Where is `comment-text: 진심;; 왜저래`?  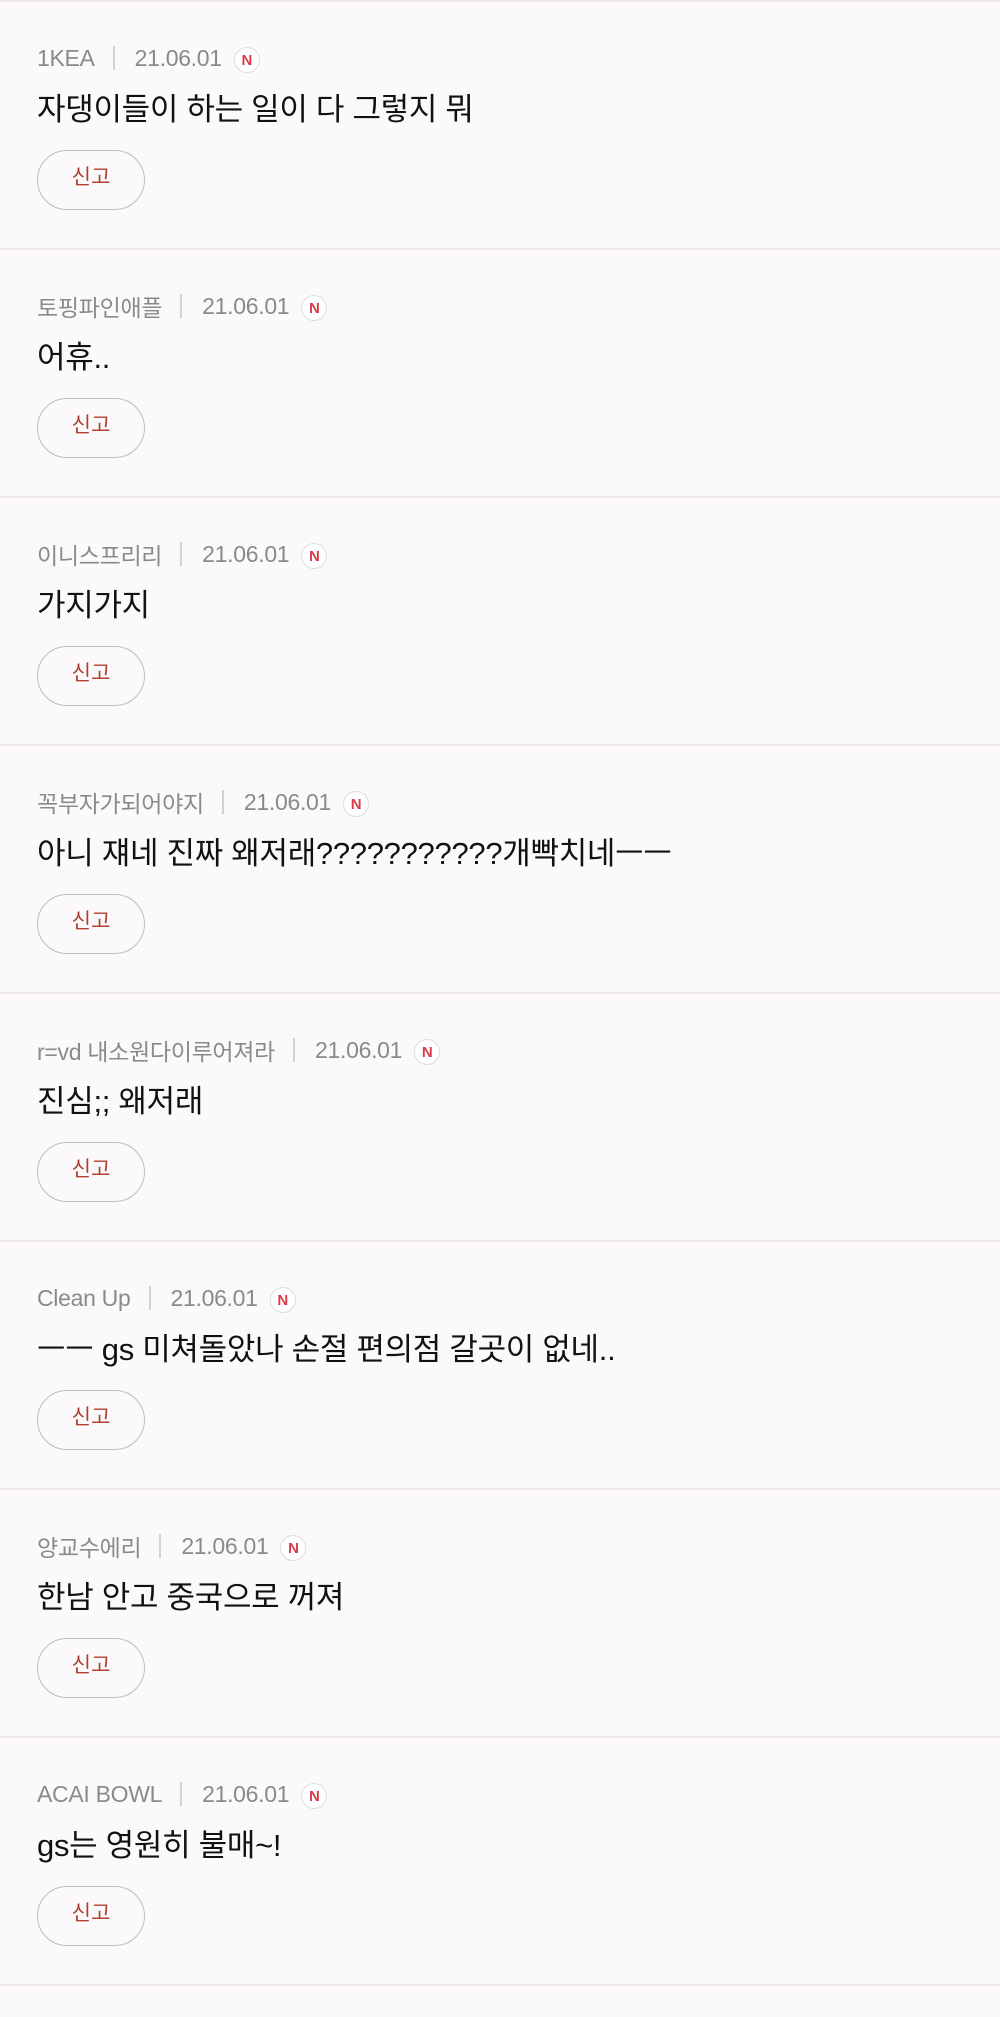 comment-text: 진심;; 왜저래 is located at coordinates (120, 1101).